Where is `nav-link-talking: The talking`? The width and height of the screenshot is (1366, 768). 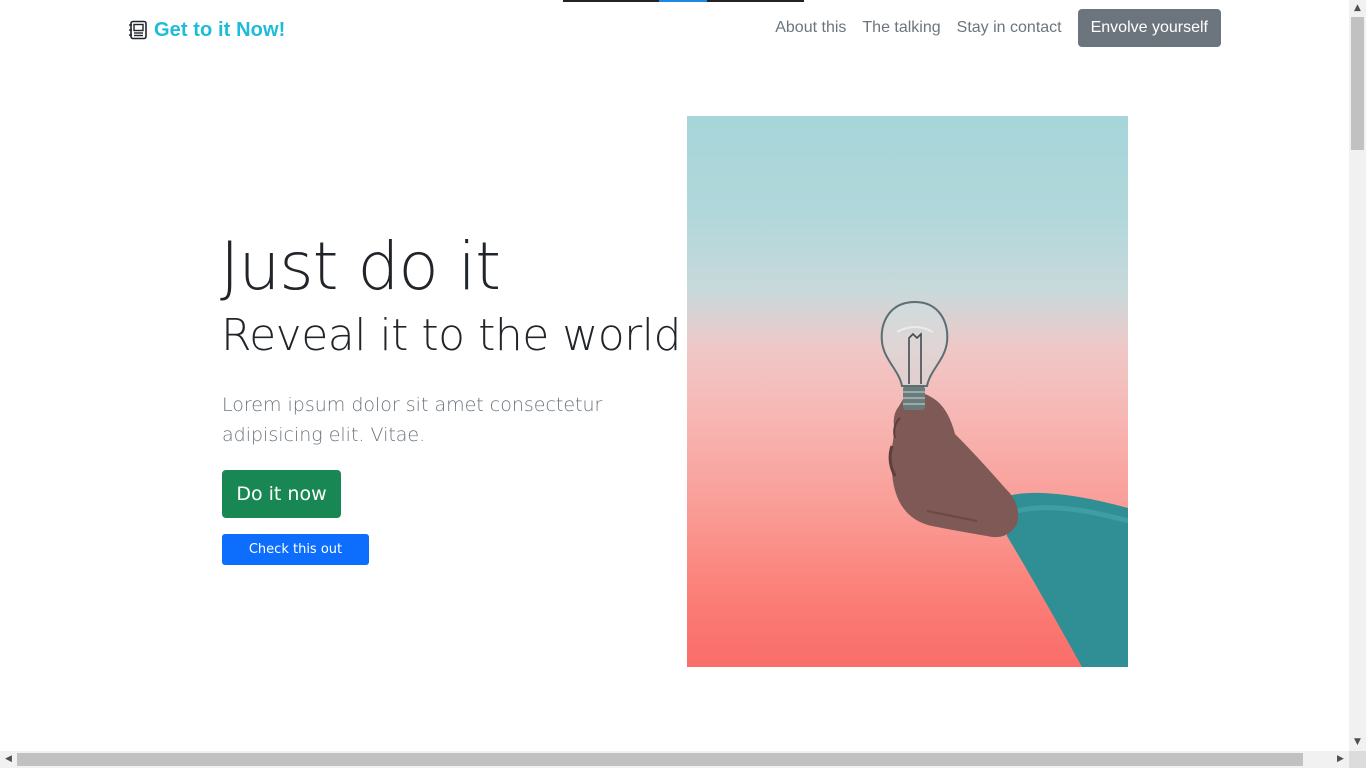 nav-link-talking: The talking is located at coordinates (901, 28).